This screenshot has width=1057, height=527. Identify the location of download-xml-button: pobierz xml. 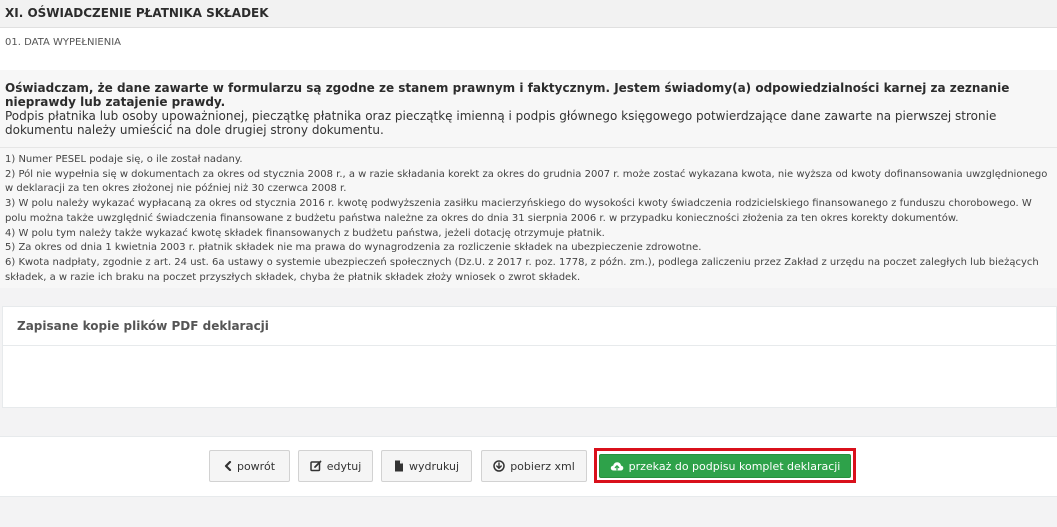
(534, 466).